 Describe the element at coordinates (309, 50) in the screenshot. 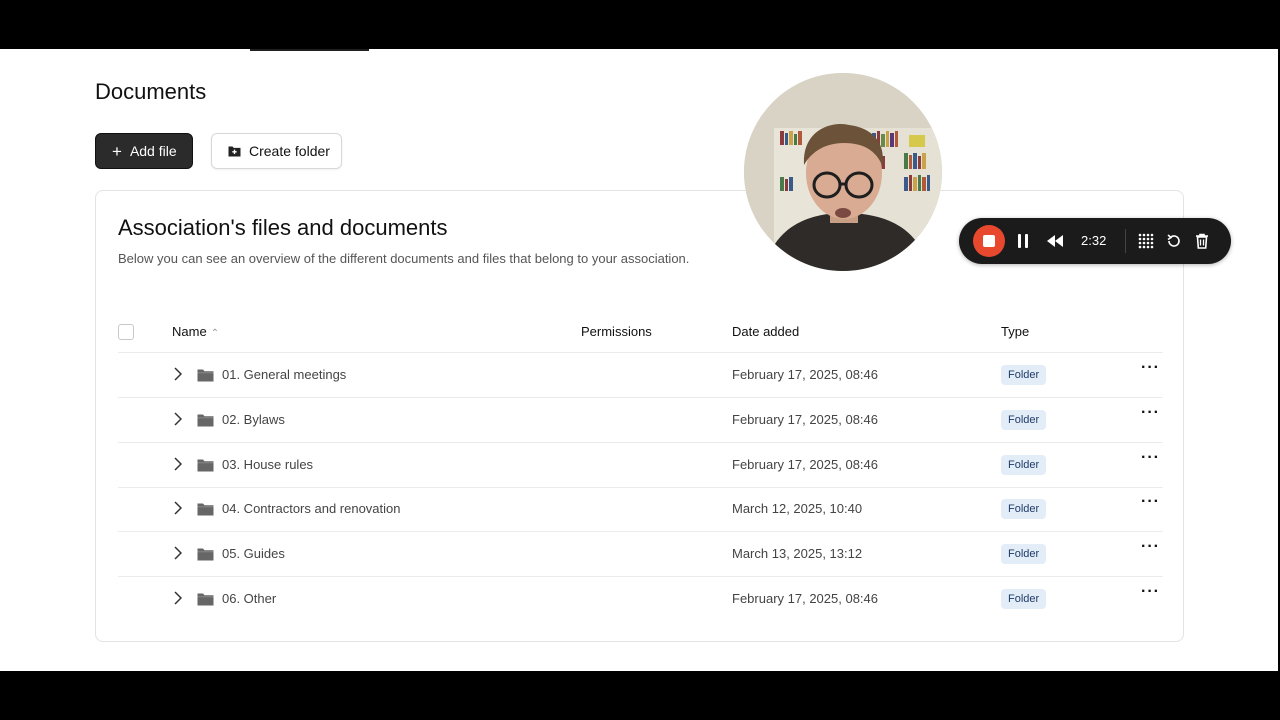

I see `active-tab-indicator` at that location.